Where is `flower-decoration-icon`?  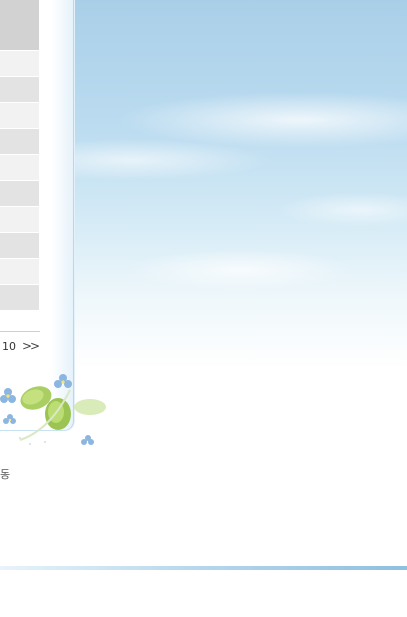 flower-decoration-icon is located at coordinates (53, 409).